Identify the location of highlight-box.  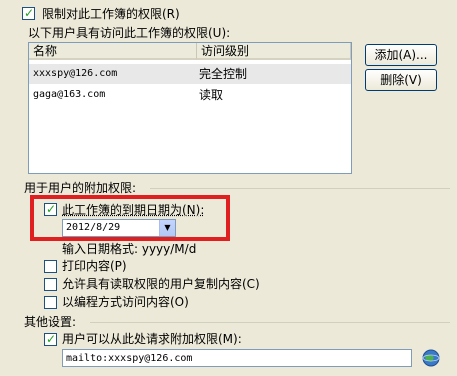
(130, 218).